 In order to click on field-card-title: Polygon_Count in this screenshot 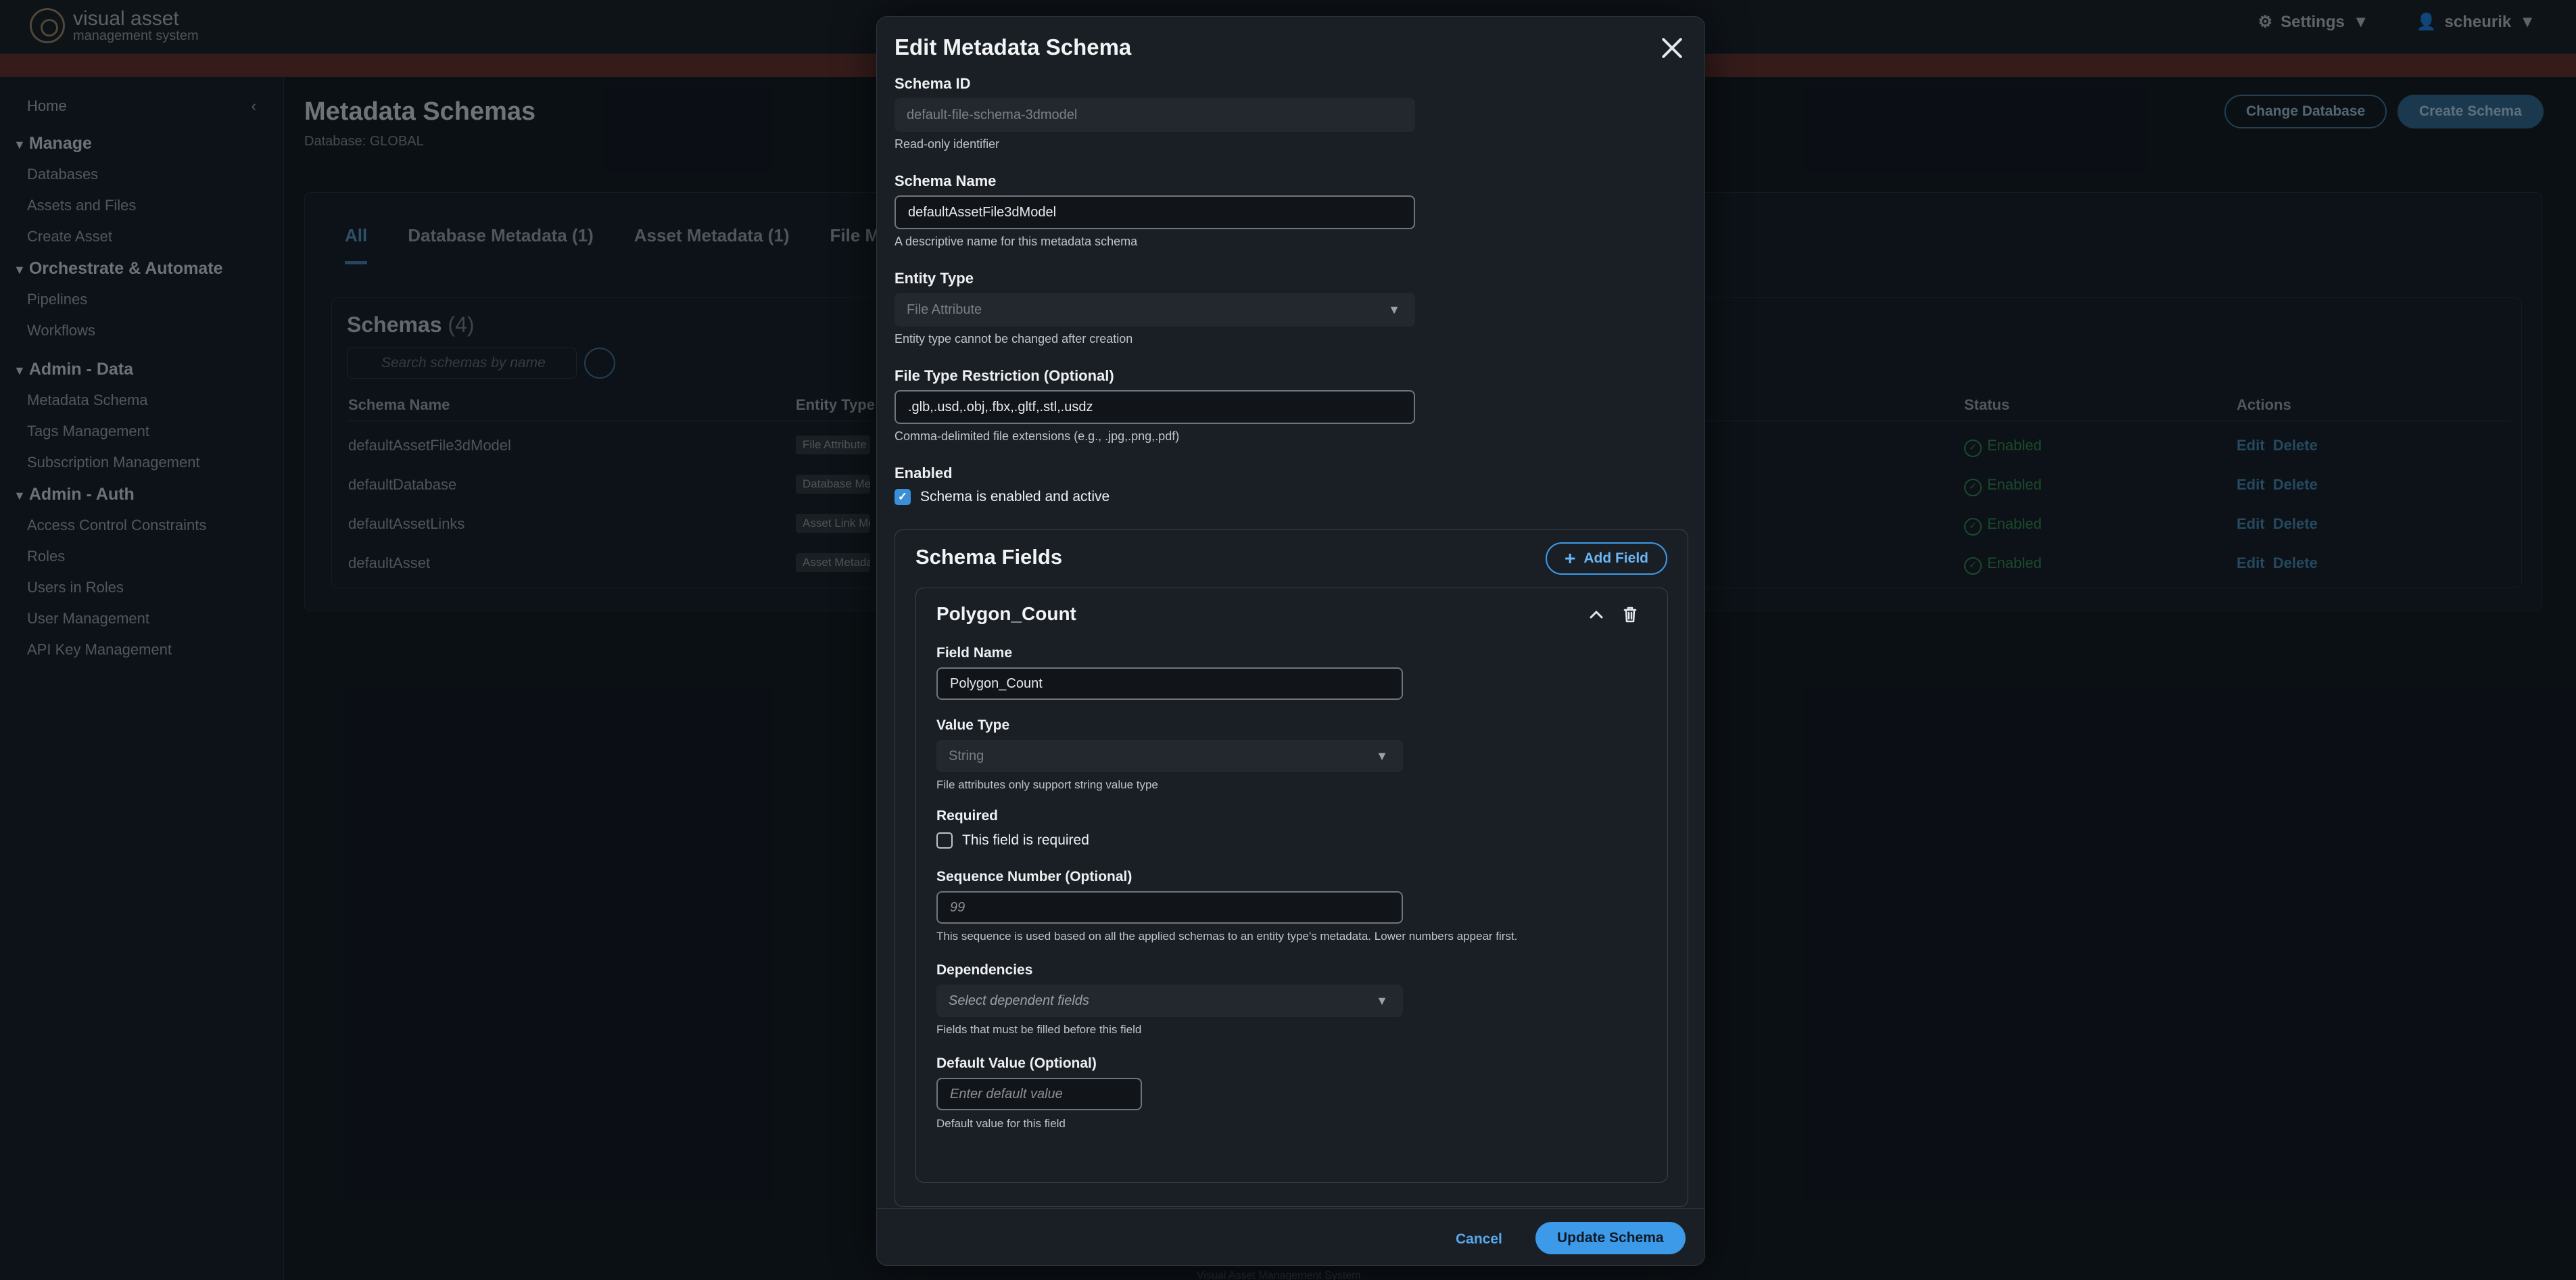, I will do `click(1006, 613)`.